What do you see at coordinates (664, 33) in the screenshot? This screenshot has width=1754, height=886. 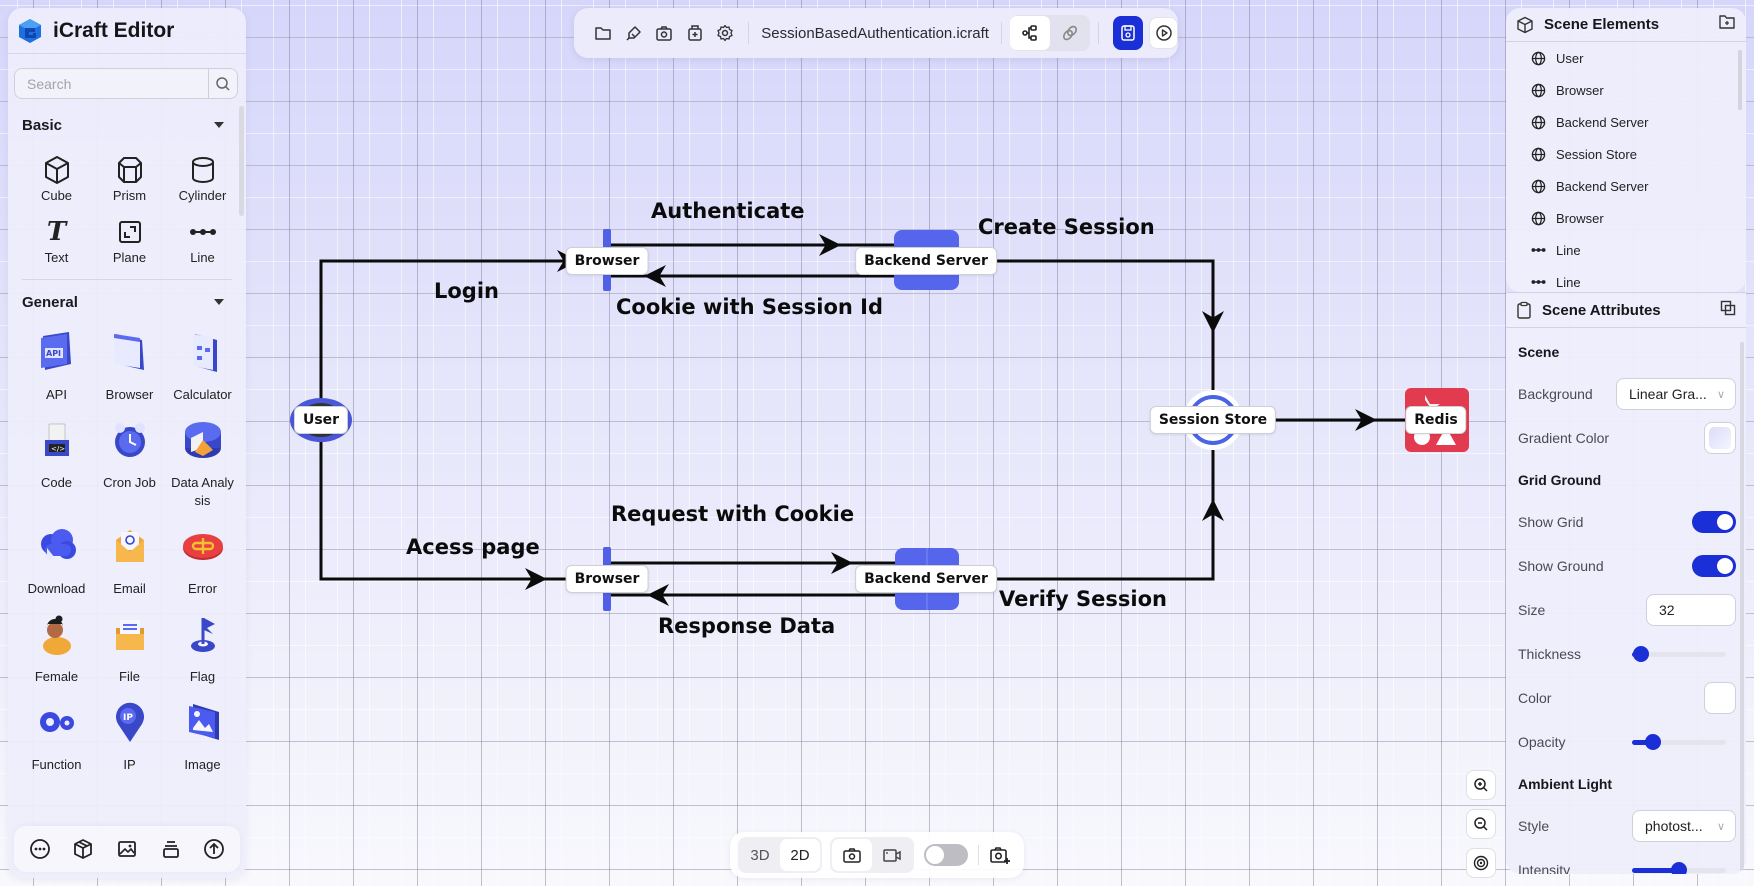 I see `camera-icon` at bounding box center [664, 33].